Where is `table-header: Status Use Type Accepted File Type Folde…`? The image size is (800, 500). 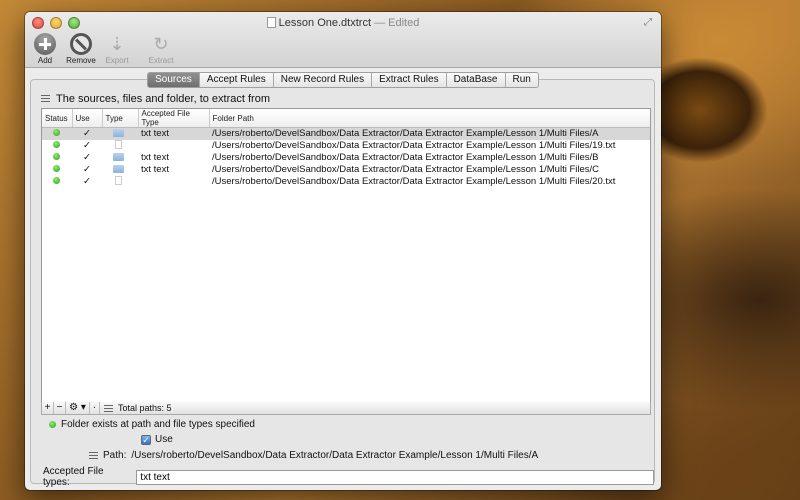 table-header: Status Use Type Accepted File Type Folde… is located at coordinates (346, 118).